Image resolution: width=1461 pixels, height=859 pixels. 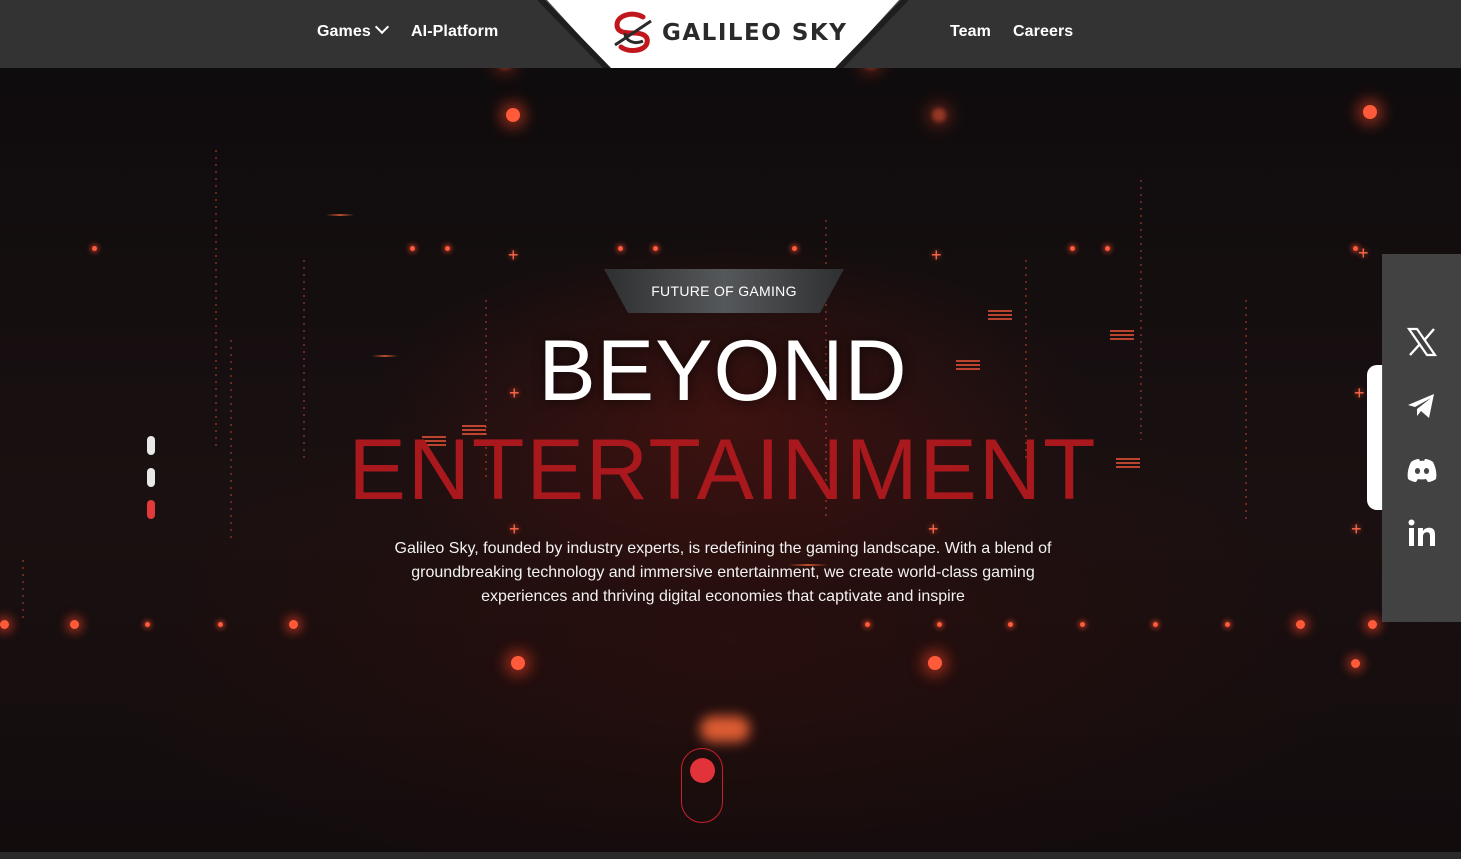 I want to click on social-drawer-tab, so click(x=1375, y=437).